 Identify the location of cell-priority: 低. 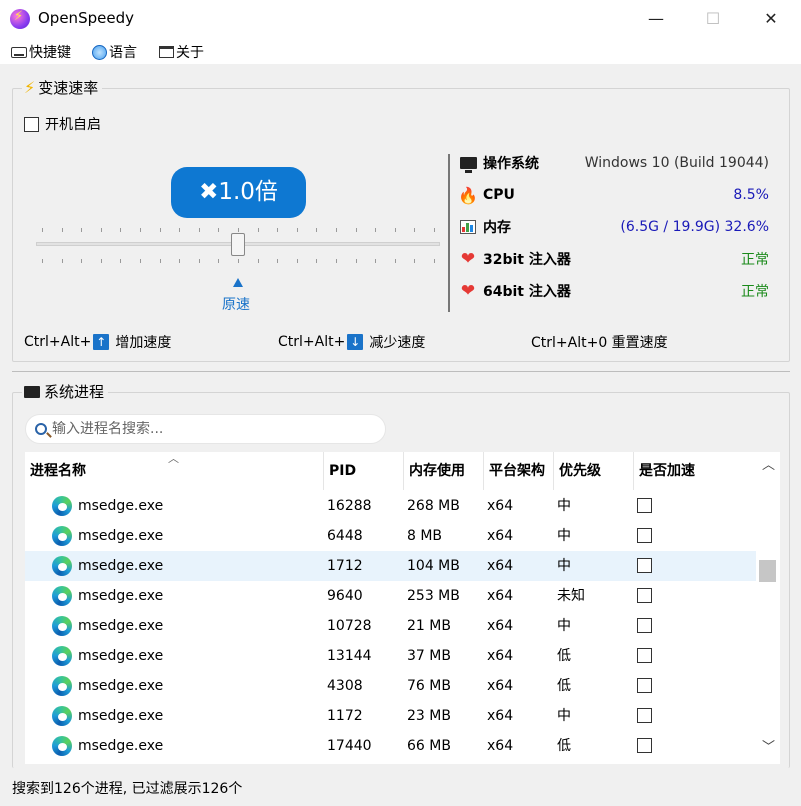
(564, 656).